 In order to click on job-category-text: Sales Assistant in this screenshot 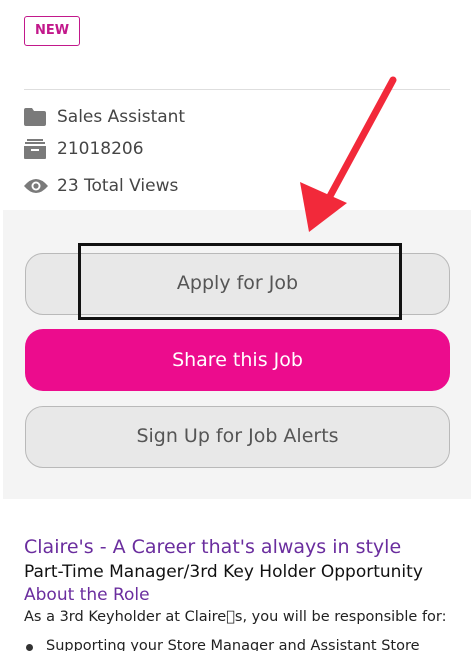, I will do `click(121, 117)`.